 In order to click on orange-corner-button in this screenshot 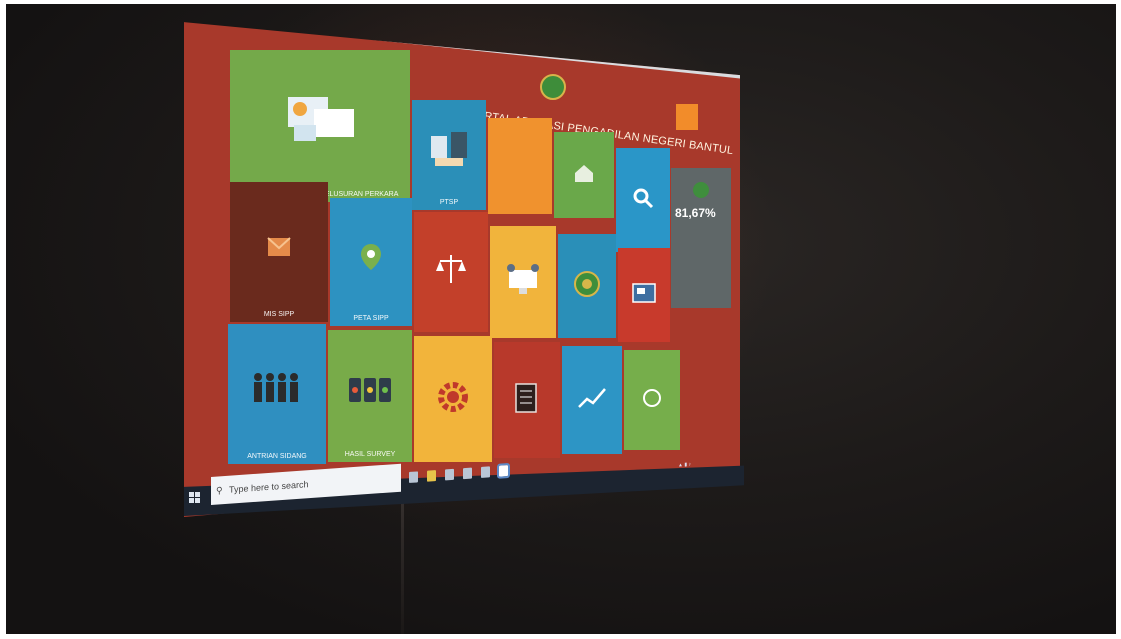, I will do `click(687, 117)`.